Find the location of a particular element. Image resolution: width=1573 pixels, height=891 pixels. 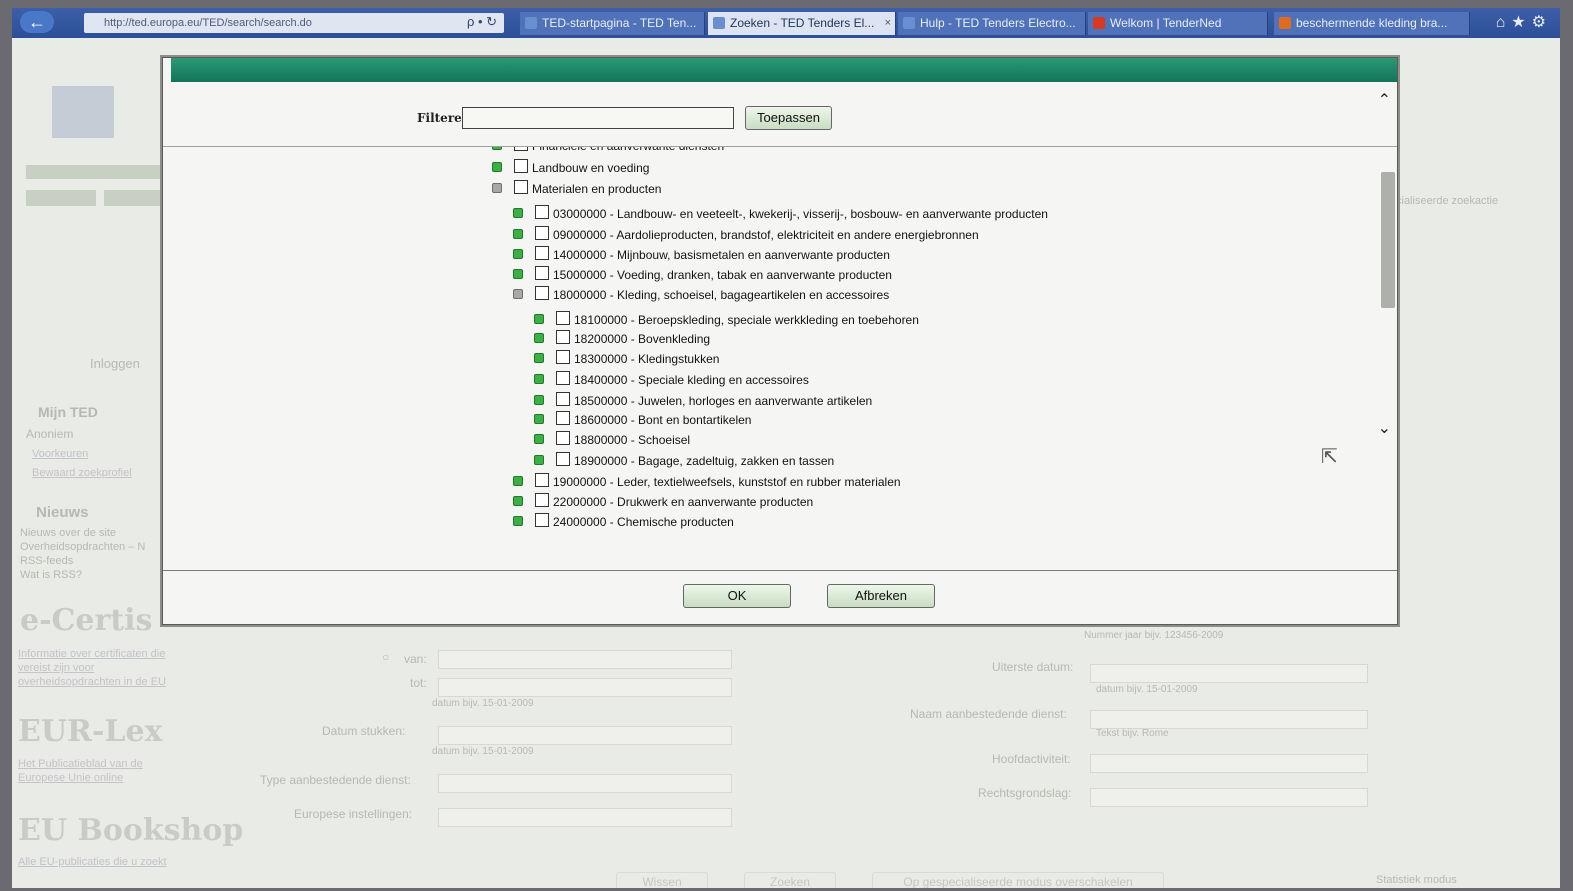

filter-input is located at coordinates (598, 118).